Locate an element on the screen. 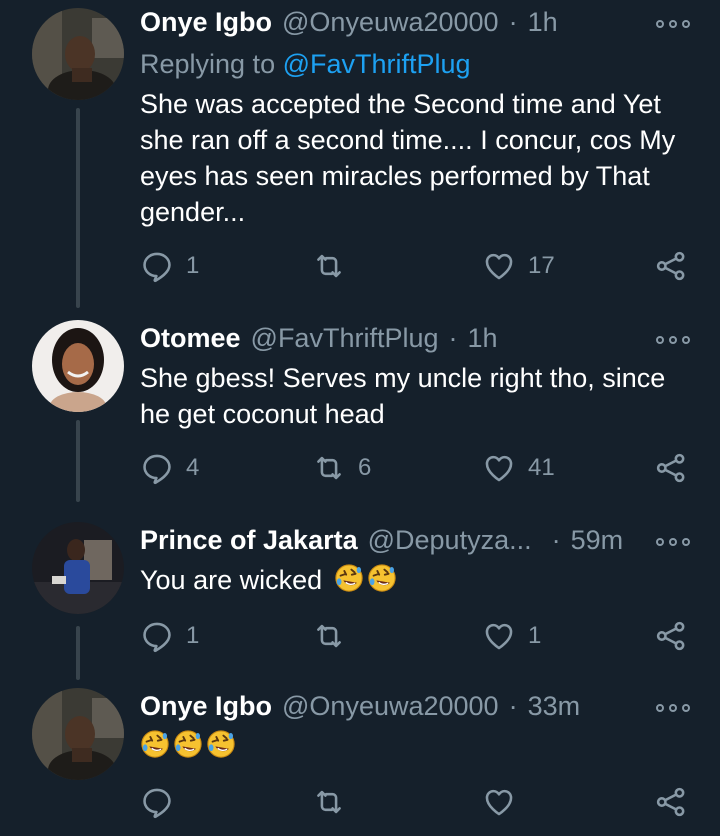 This screenshot has width=720, height=836. like-button: 17 is located at coordinates (518, 266).